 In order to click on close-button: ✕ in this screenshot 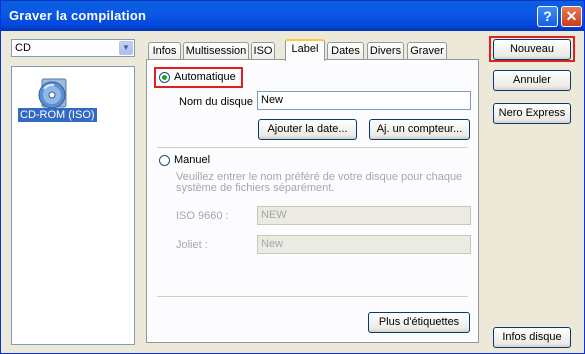, I will do `click(571, 16)`.